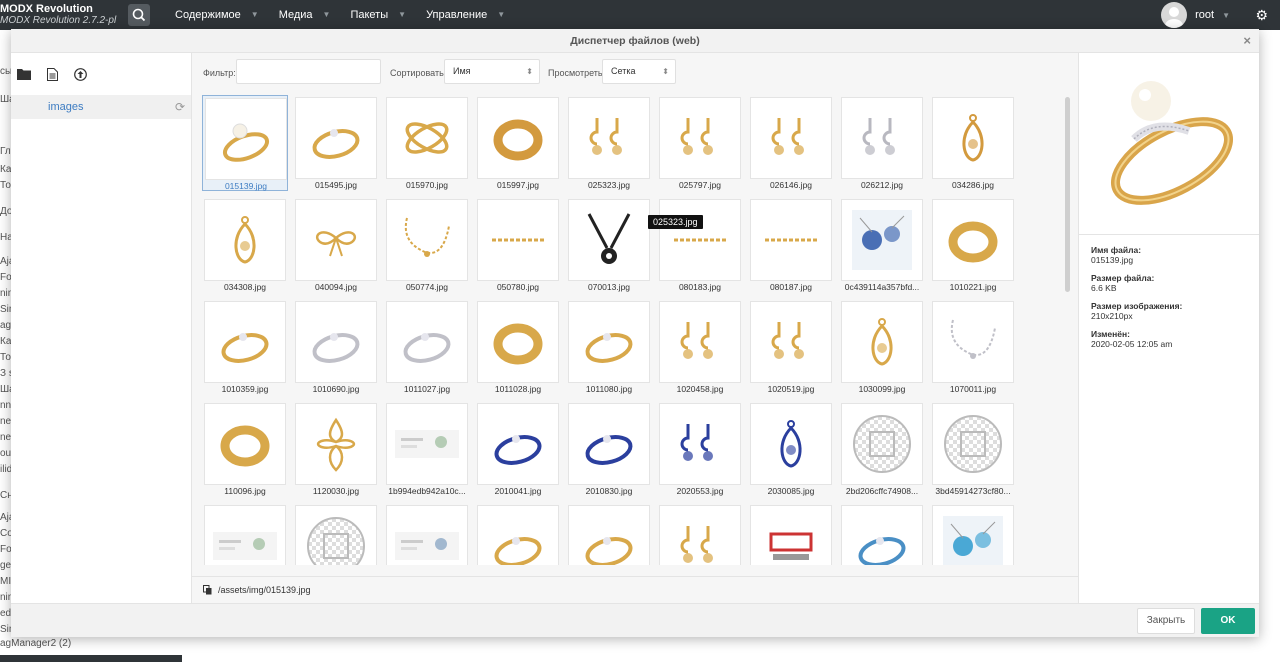 This screenshot has width=1280, height=662. What do you see at coordinates (791, 389) in the screenshot?
I see `file-name: 1020519.jpg` at bounding box center [791, 389].